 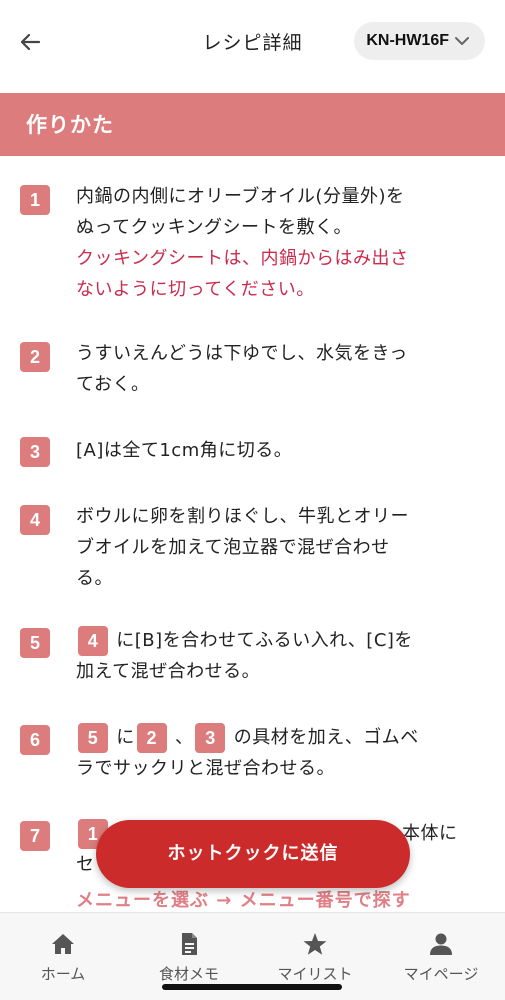 What do you see at coordinates (35, 836) in the screenshot?
I see `step-number: 7` at bounding box center [35, 836].